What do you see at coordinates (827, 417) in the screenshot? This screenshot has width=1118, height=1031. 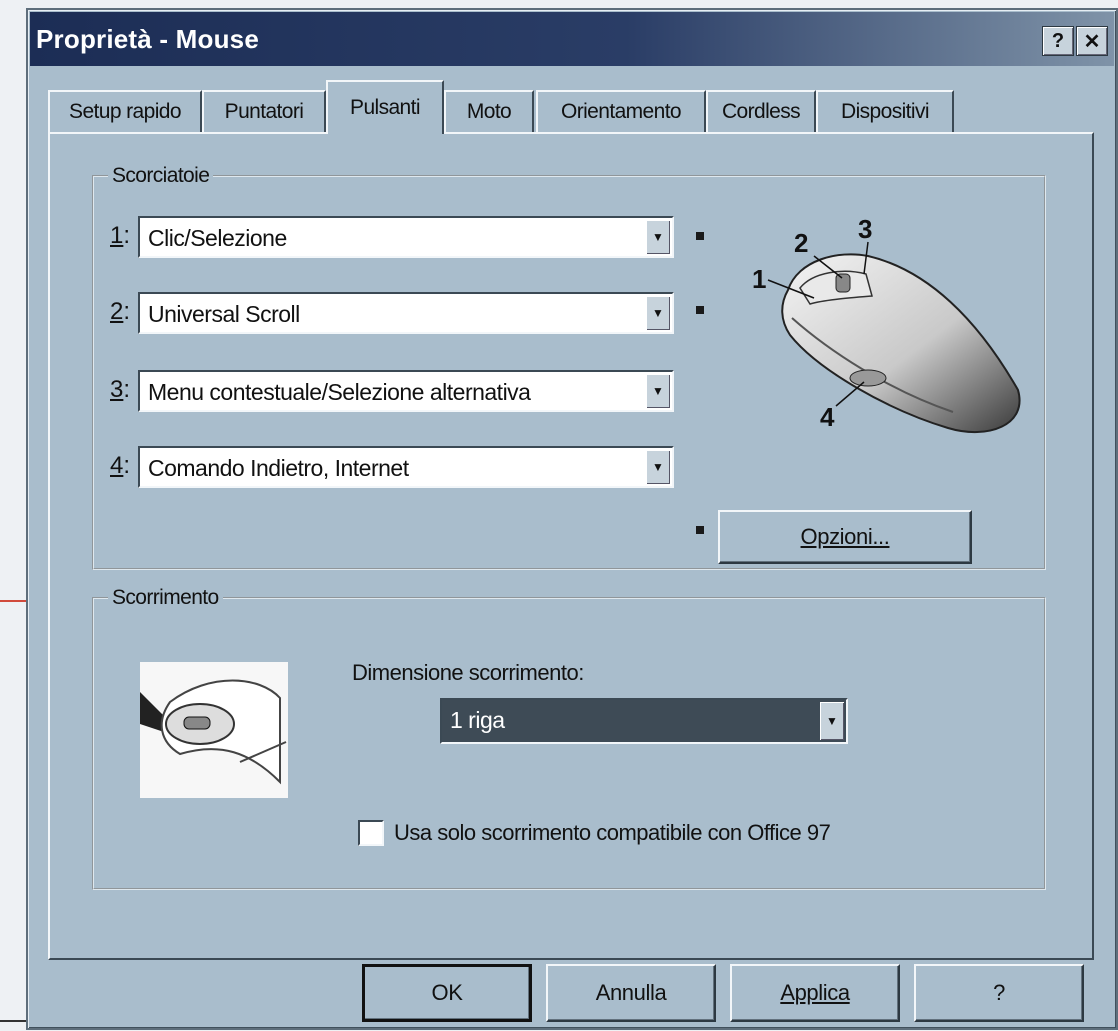 I see `mouse-label-4: 4` at bounding box center [827, 417].